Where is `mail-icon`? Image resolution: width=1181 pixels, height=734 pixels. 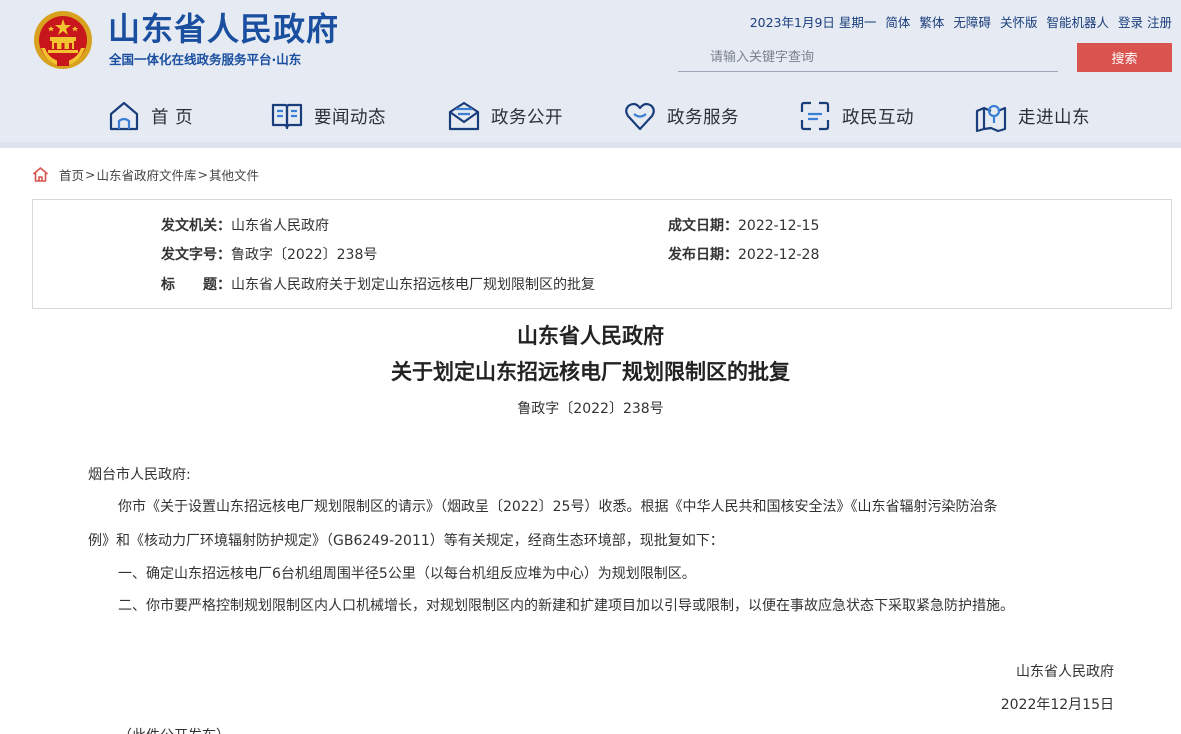 mail-icon is located at coordinates (464, 116).